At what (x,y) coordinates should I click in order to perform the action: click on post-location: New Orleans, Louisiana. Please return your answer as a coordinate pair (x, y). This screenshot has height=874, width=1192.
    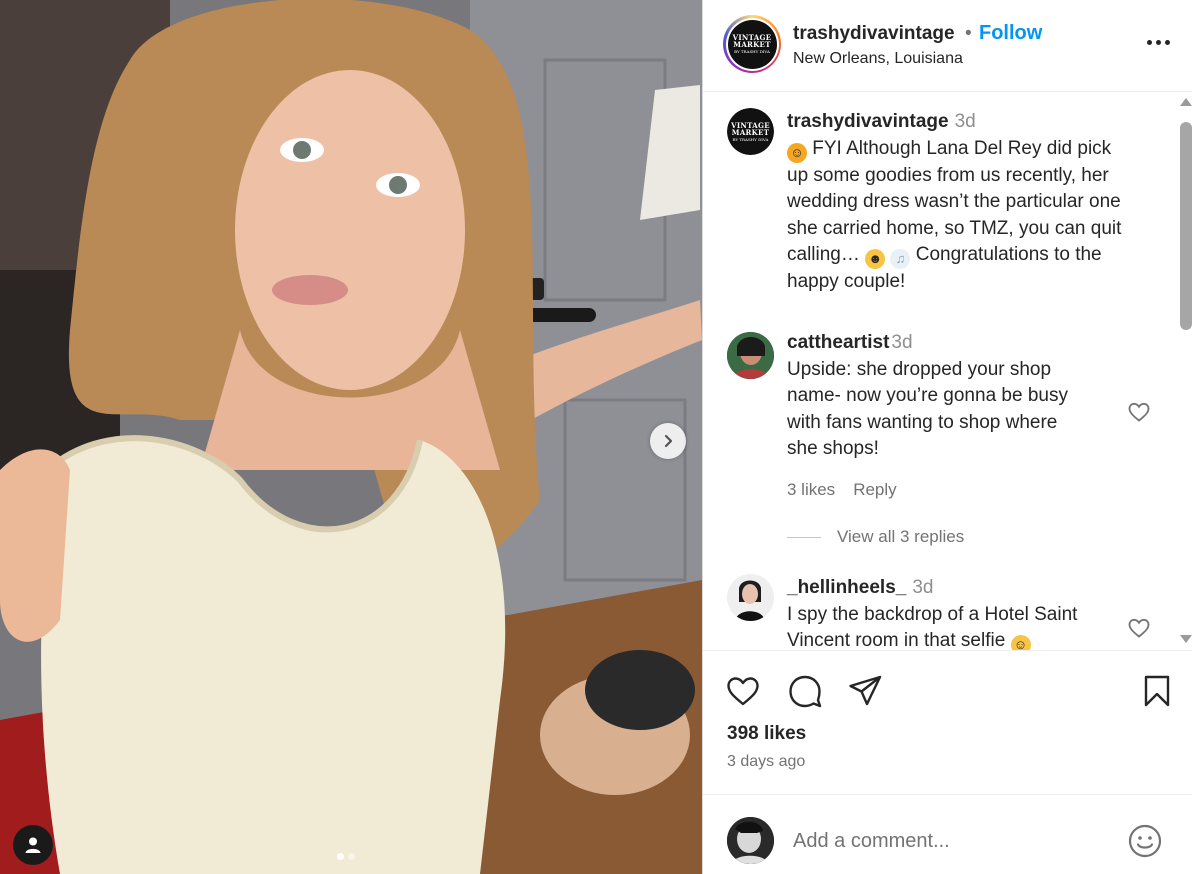
    Looking at the image, I should click on (878, 59).